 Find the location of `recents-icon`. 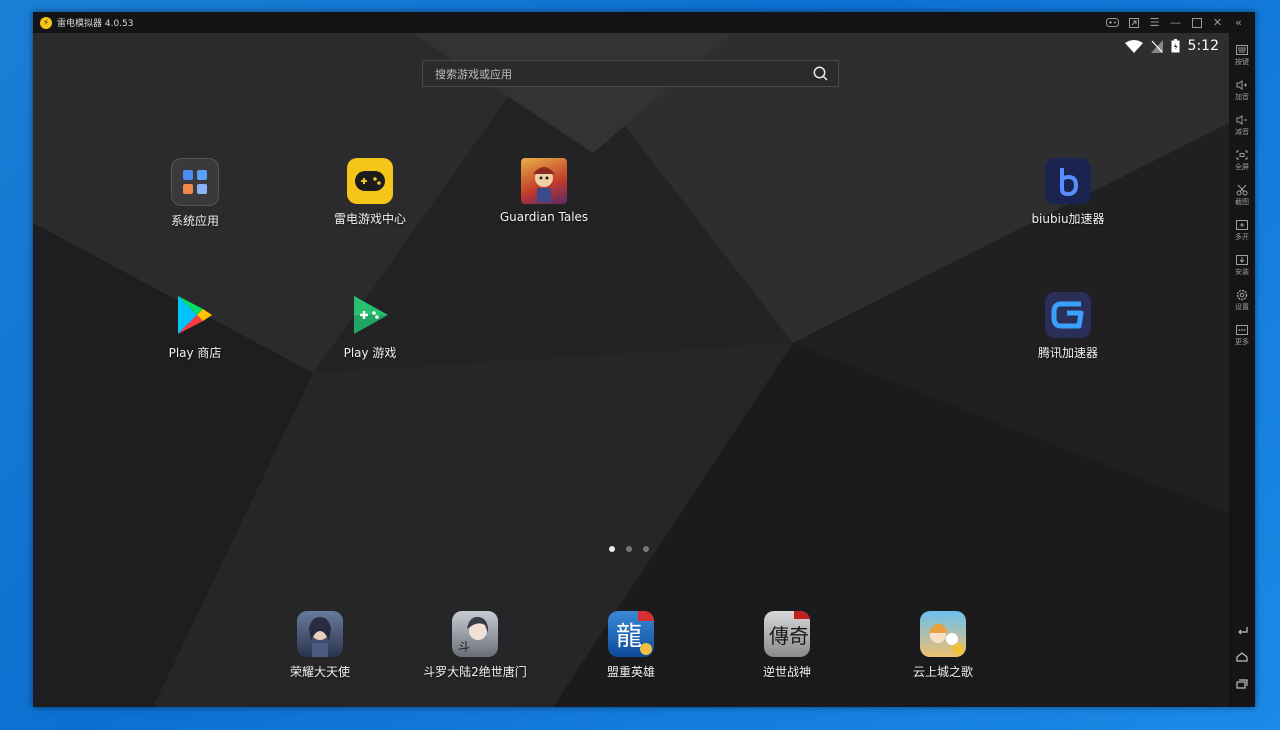

recents-icon is located at coordinates (1242, 684).